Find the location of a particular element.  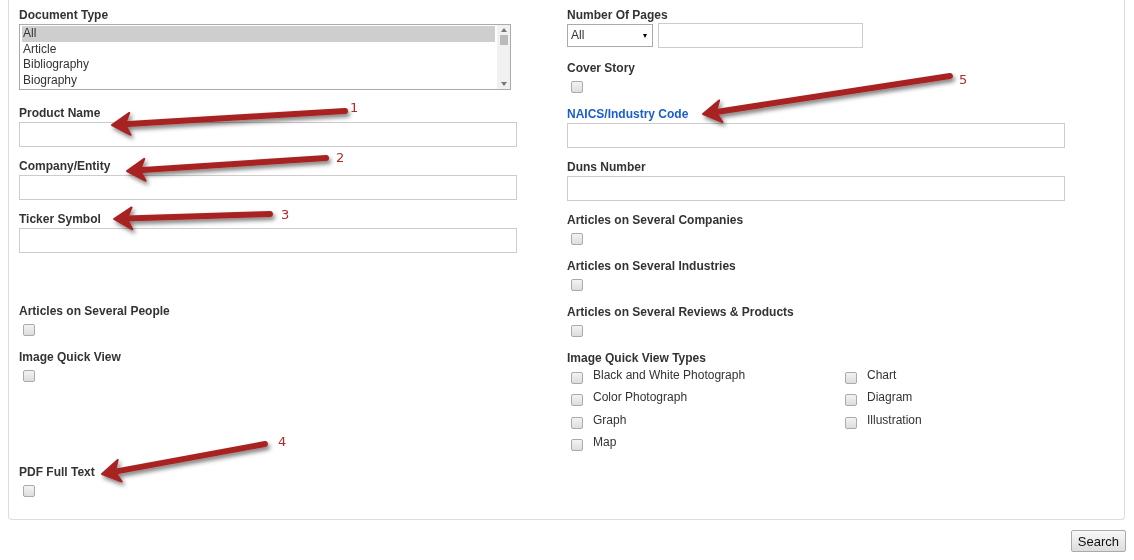

field-label: Cover Story is located at coordinates (601, 68).